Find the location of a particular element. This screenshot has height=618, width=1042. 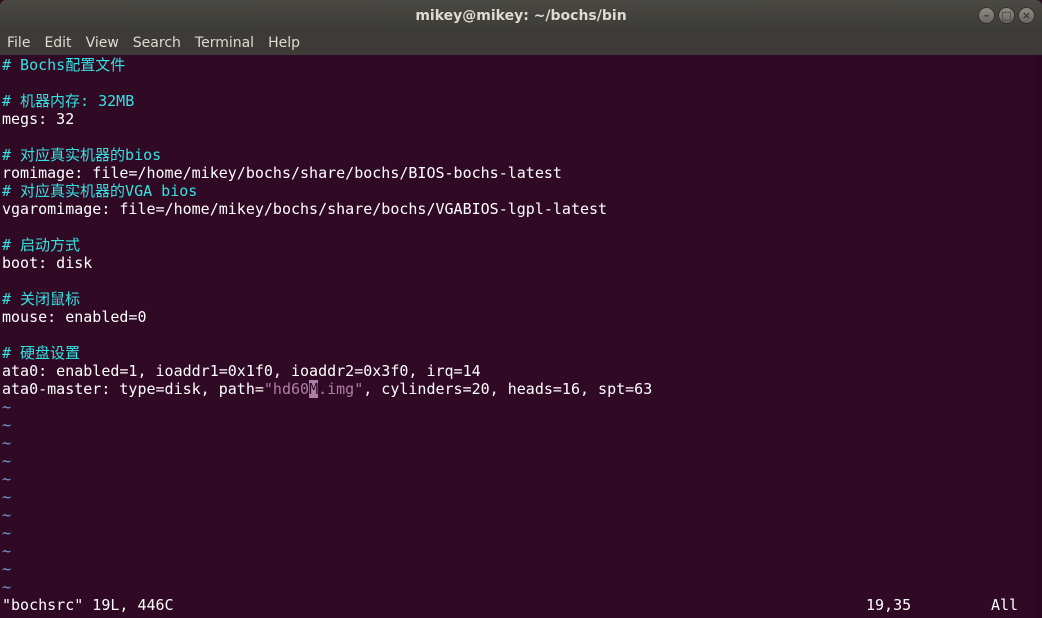

maximize-icon: □ is located at coordinates (1006, 15).